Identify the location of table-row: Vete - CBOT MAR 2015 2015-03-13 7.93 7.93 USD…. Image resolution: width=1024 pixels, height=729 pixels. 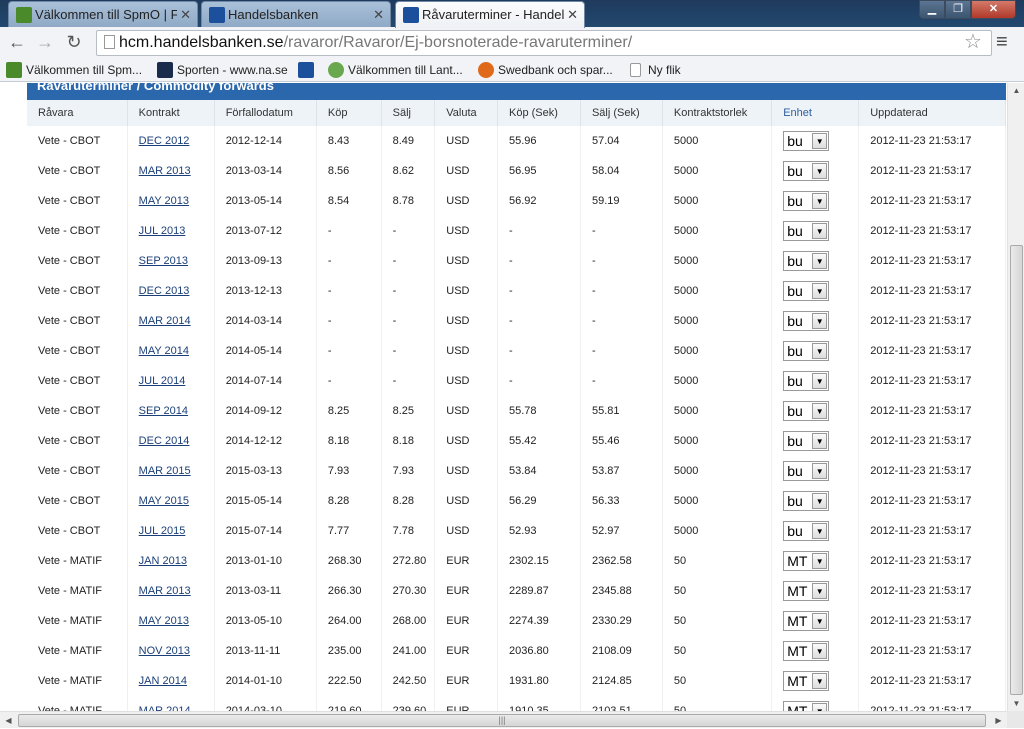
(516, 471).